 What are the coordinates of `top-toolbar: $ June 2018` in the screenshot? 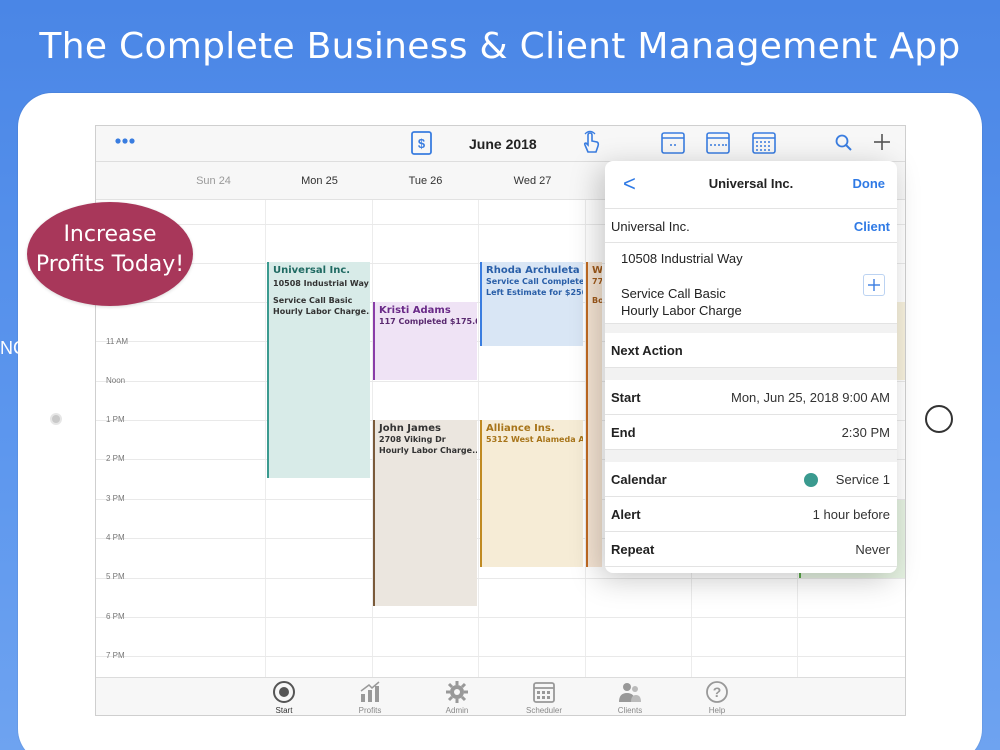 It's located at (500, 144).